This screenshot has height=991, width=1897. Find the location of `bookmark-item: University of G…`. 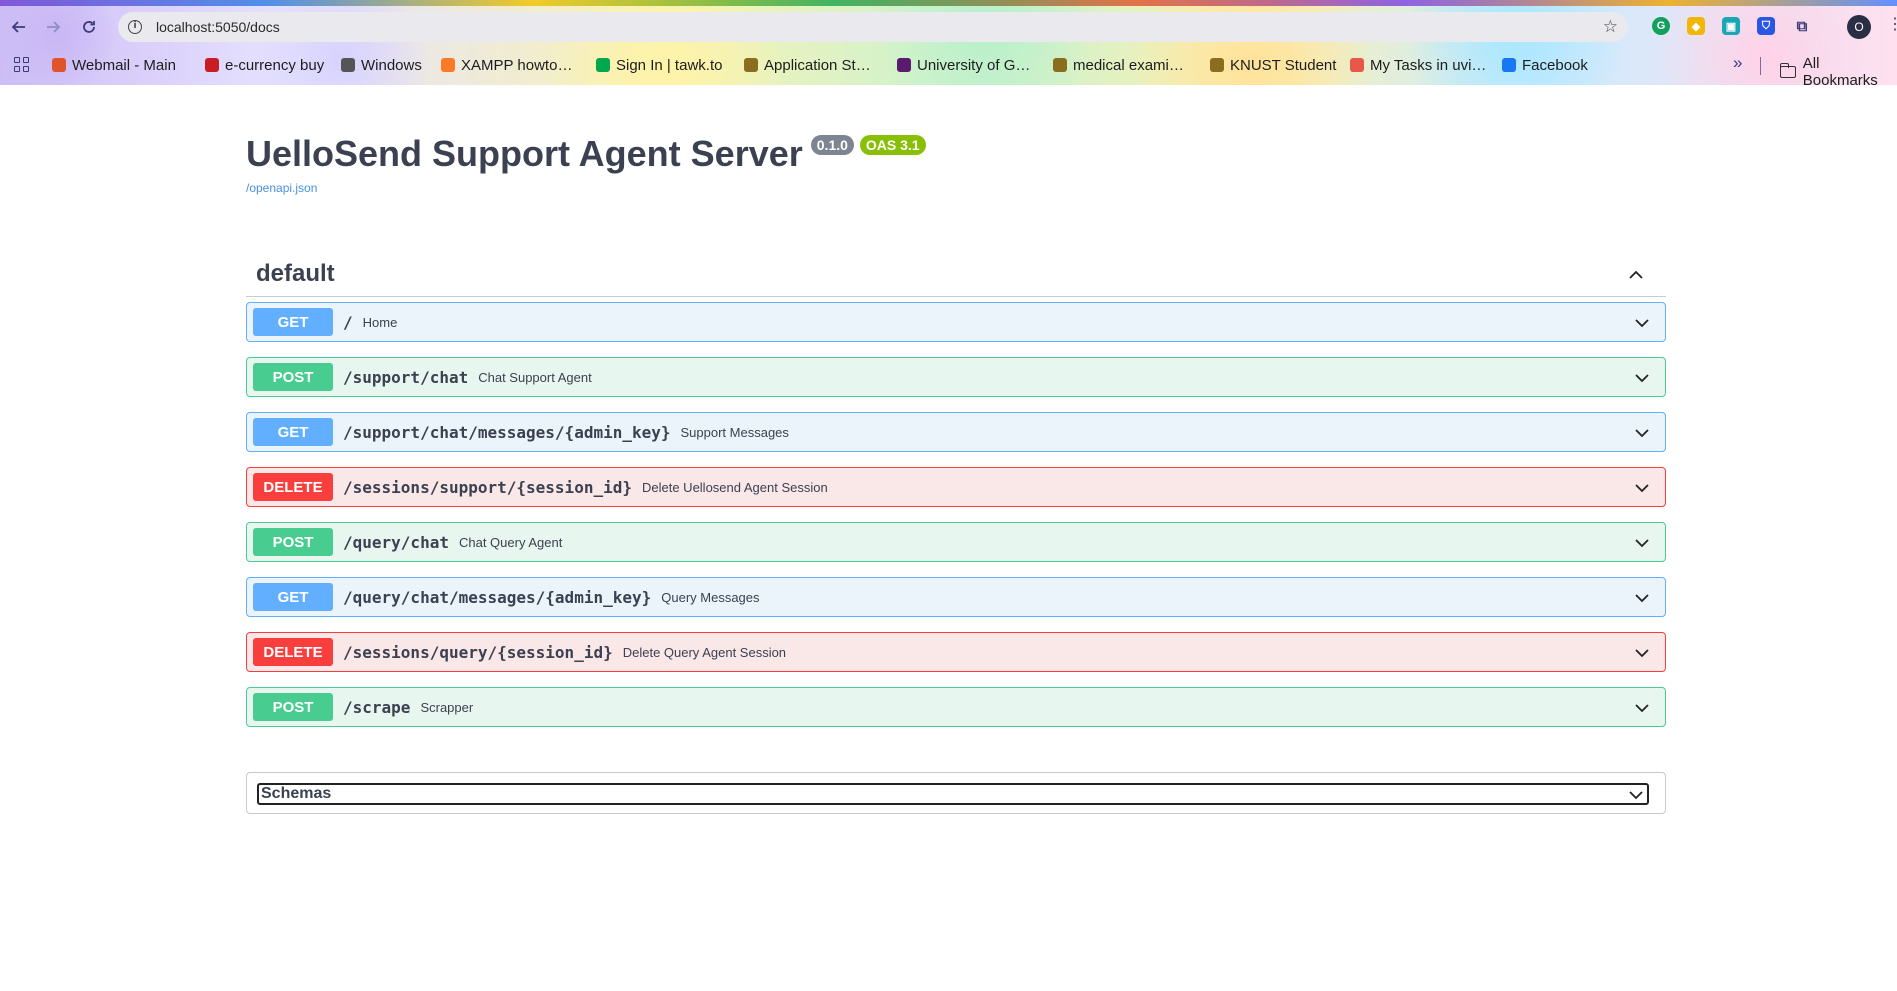

bookmark-item: University of G… is located at coordinates (963, 65).